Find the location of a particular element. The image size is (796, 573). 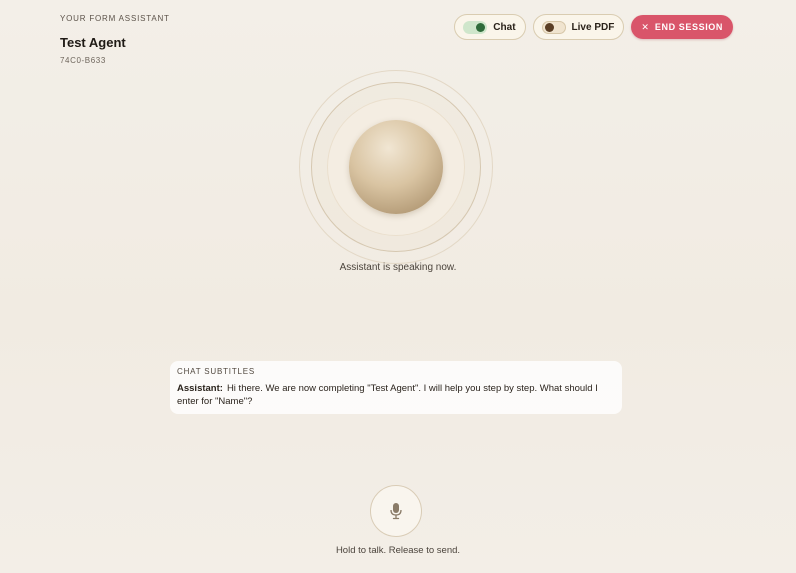

live-pdf-switch is located at coordinates (553, 27).